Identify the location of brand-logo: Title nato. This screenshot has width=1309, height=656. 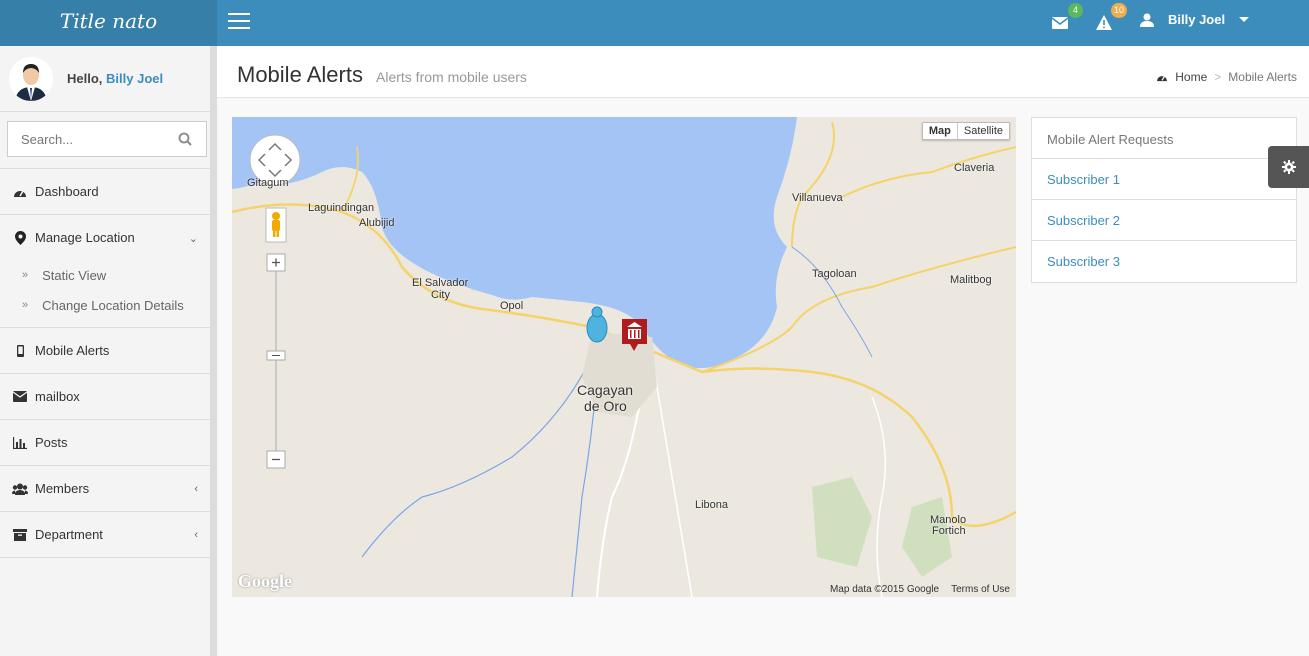
(108, 23).